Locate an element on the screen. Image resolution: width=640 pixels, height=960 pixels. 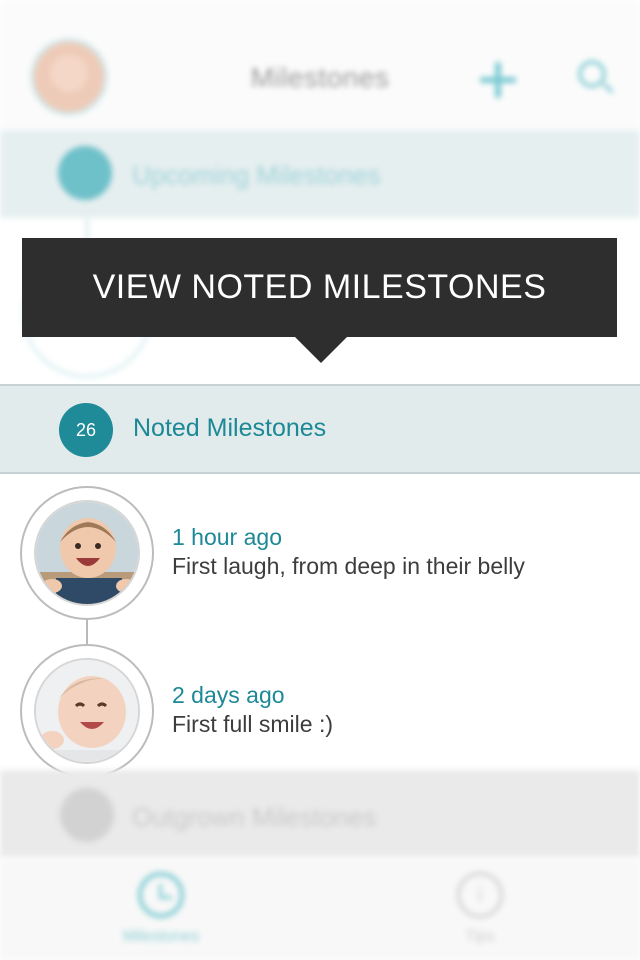
upcoming-count-badge is located at coordinates (85, 173).